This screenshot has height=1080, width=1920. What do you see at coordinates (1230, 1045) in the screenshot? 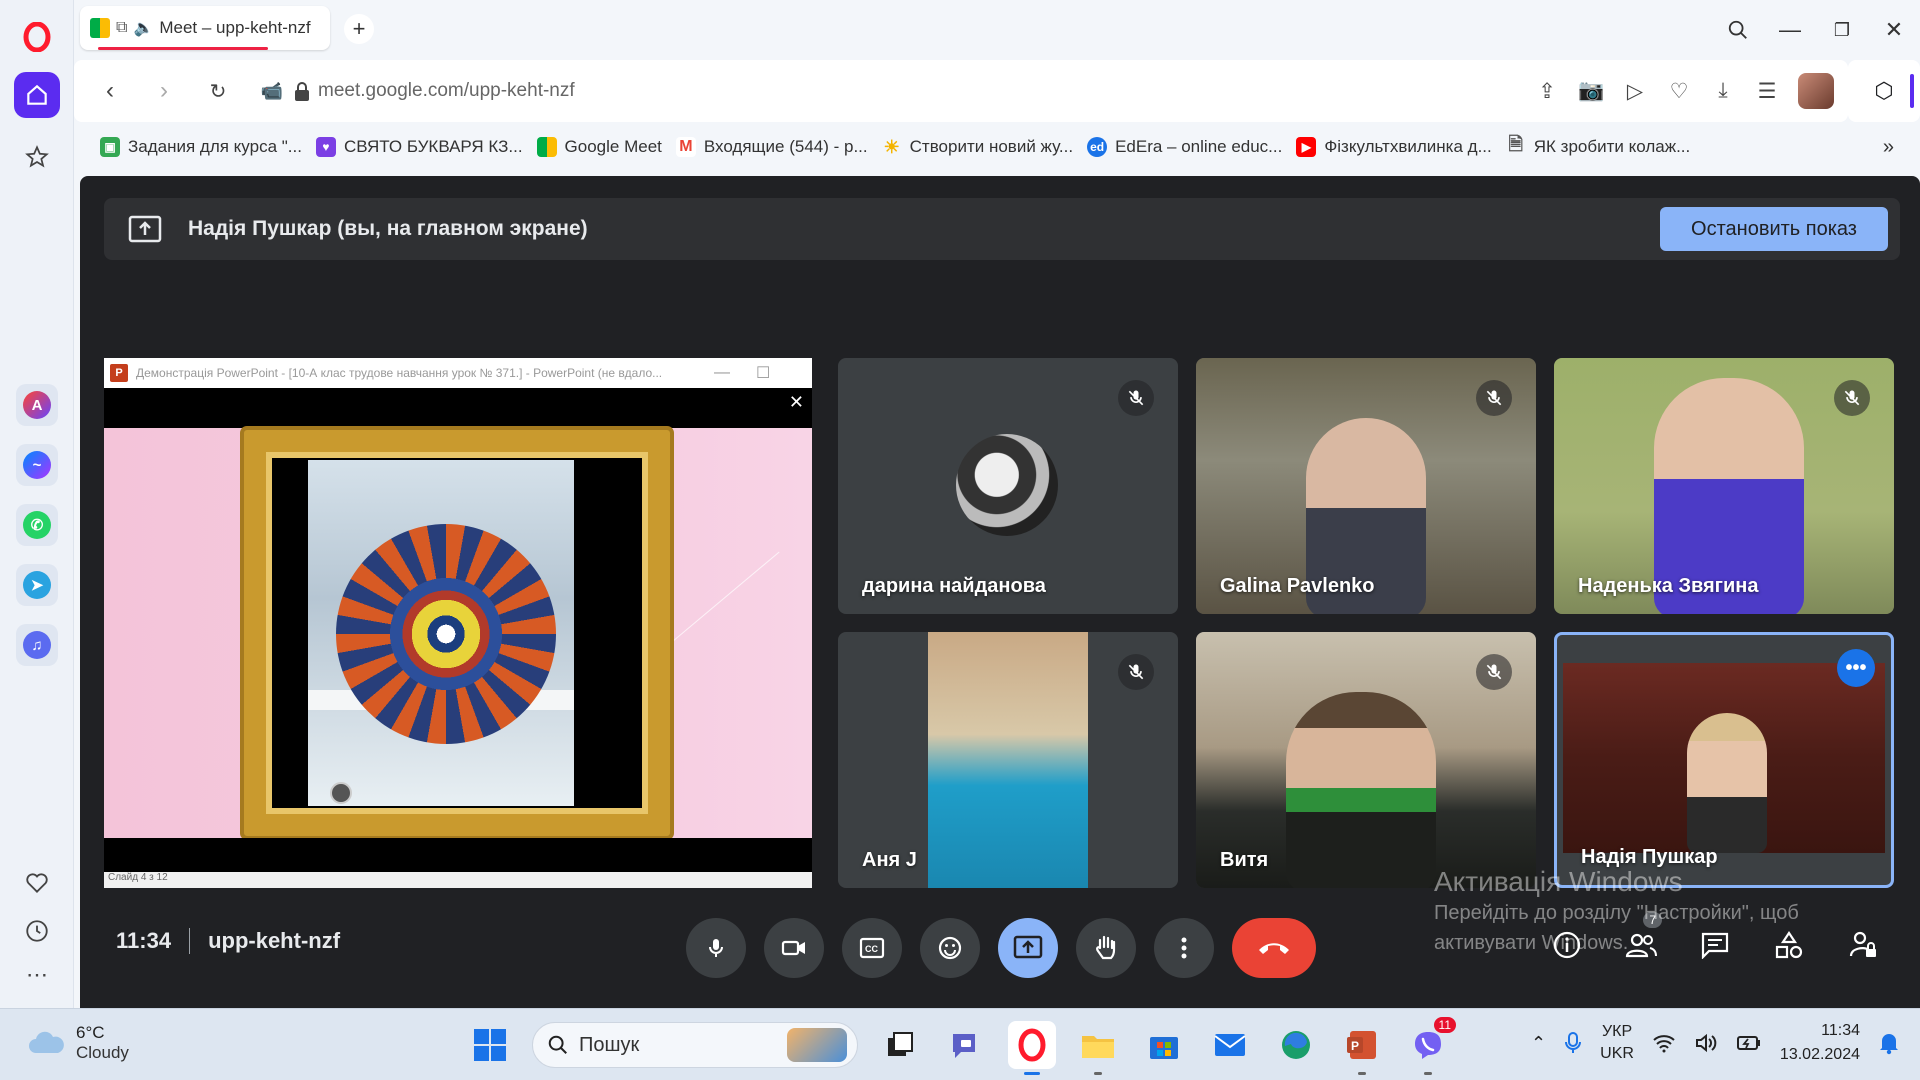
I see `mail-icon` at bounding box center [1230, 1045].